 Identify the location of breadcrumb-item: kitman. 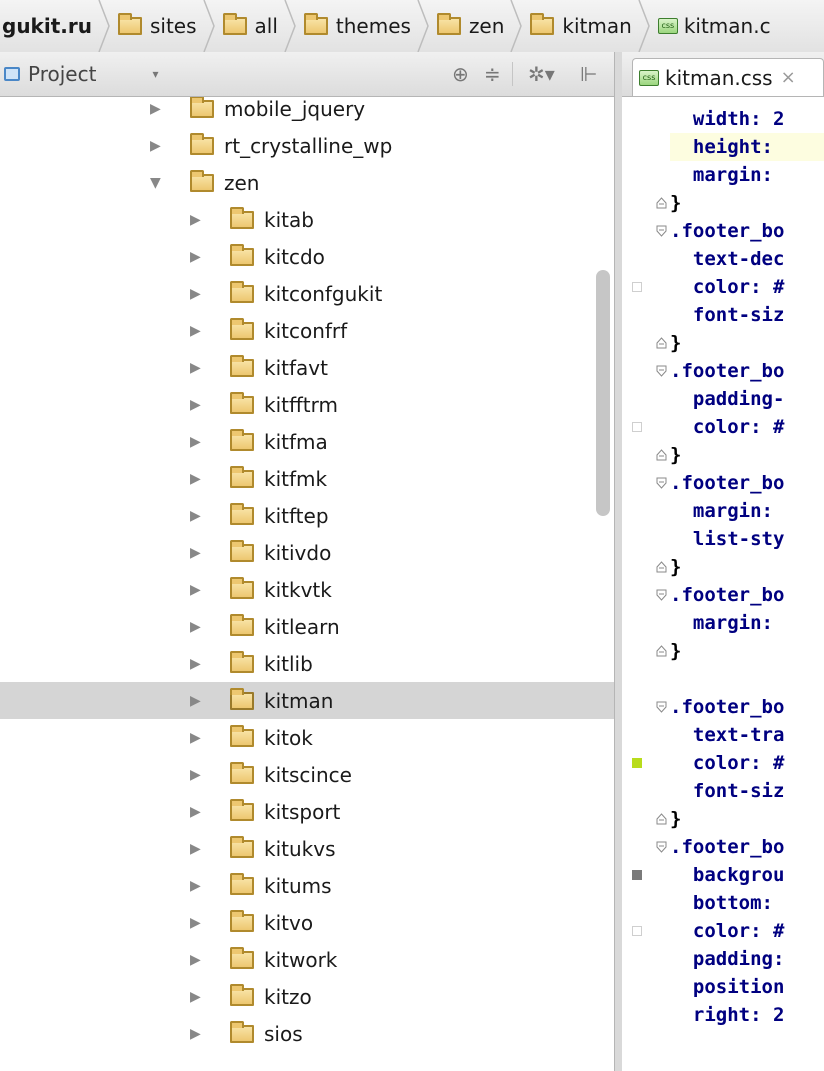
(579, 26).